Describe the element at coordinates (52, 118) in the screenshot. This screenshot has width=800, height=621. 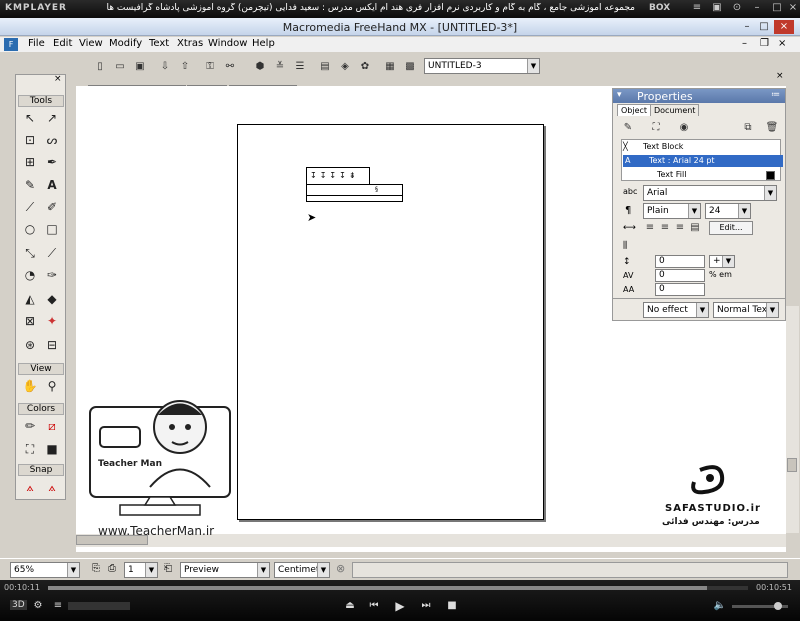
I see `subselect-icon: ↗` at that location.